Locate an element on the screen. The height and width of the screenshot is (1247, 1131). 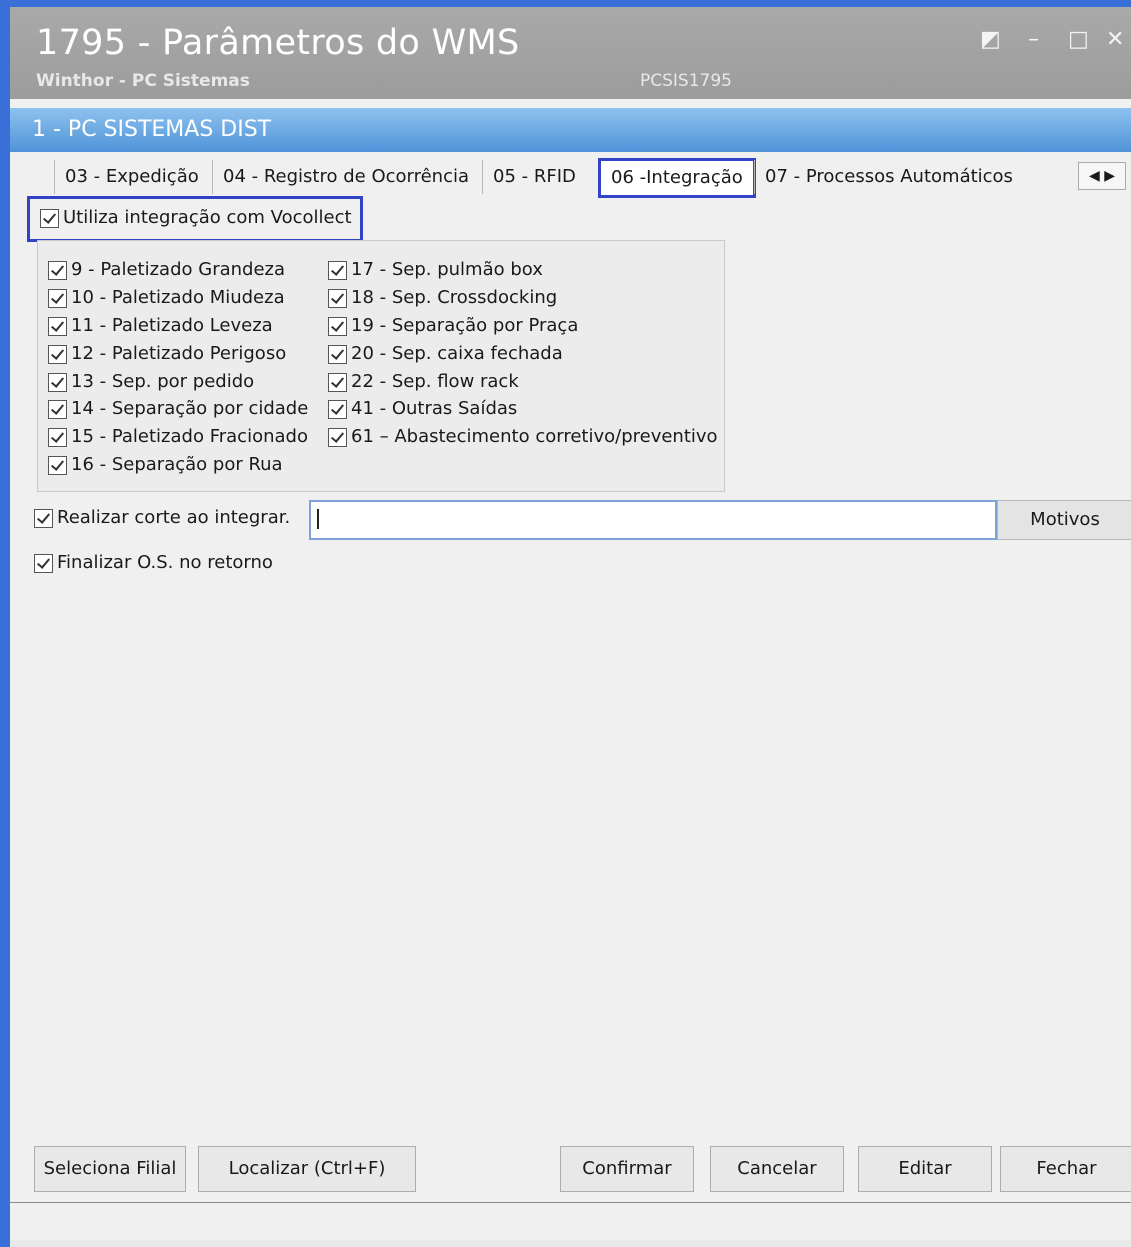
option-label: 16 - Separação por Rua is located at coordinates (177, 464).